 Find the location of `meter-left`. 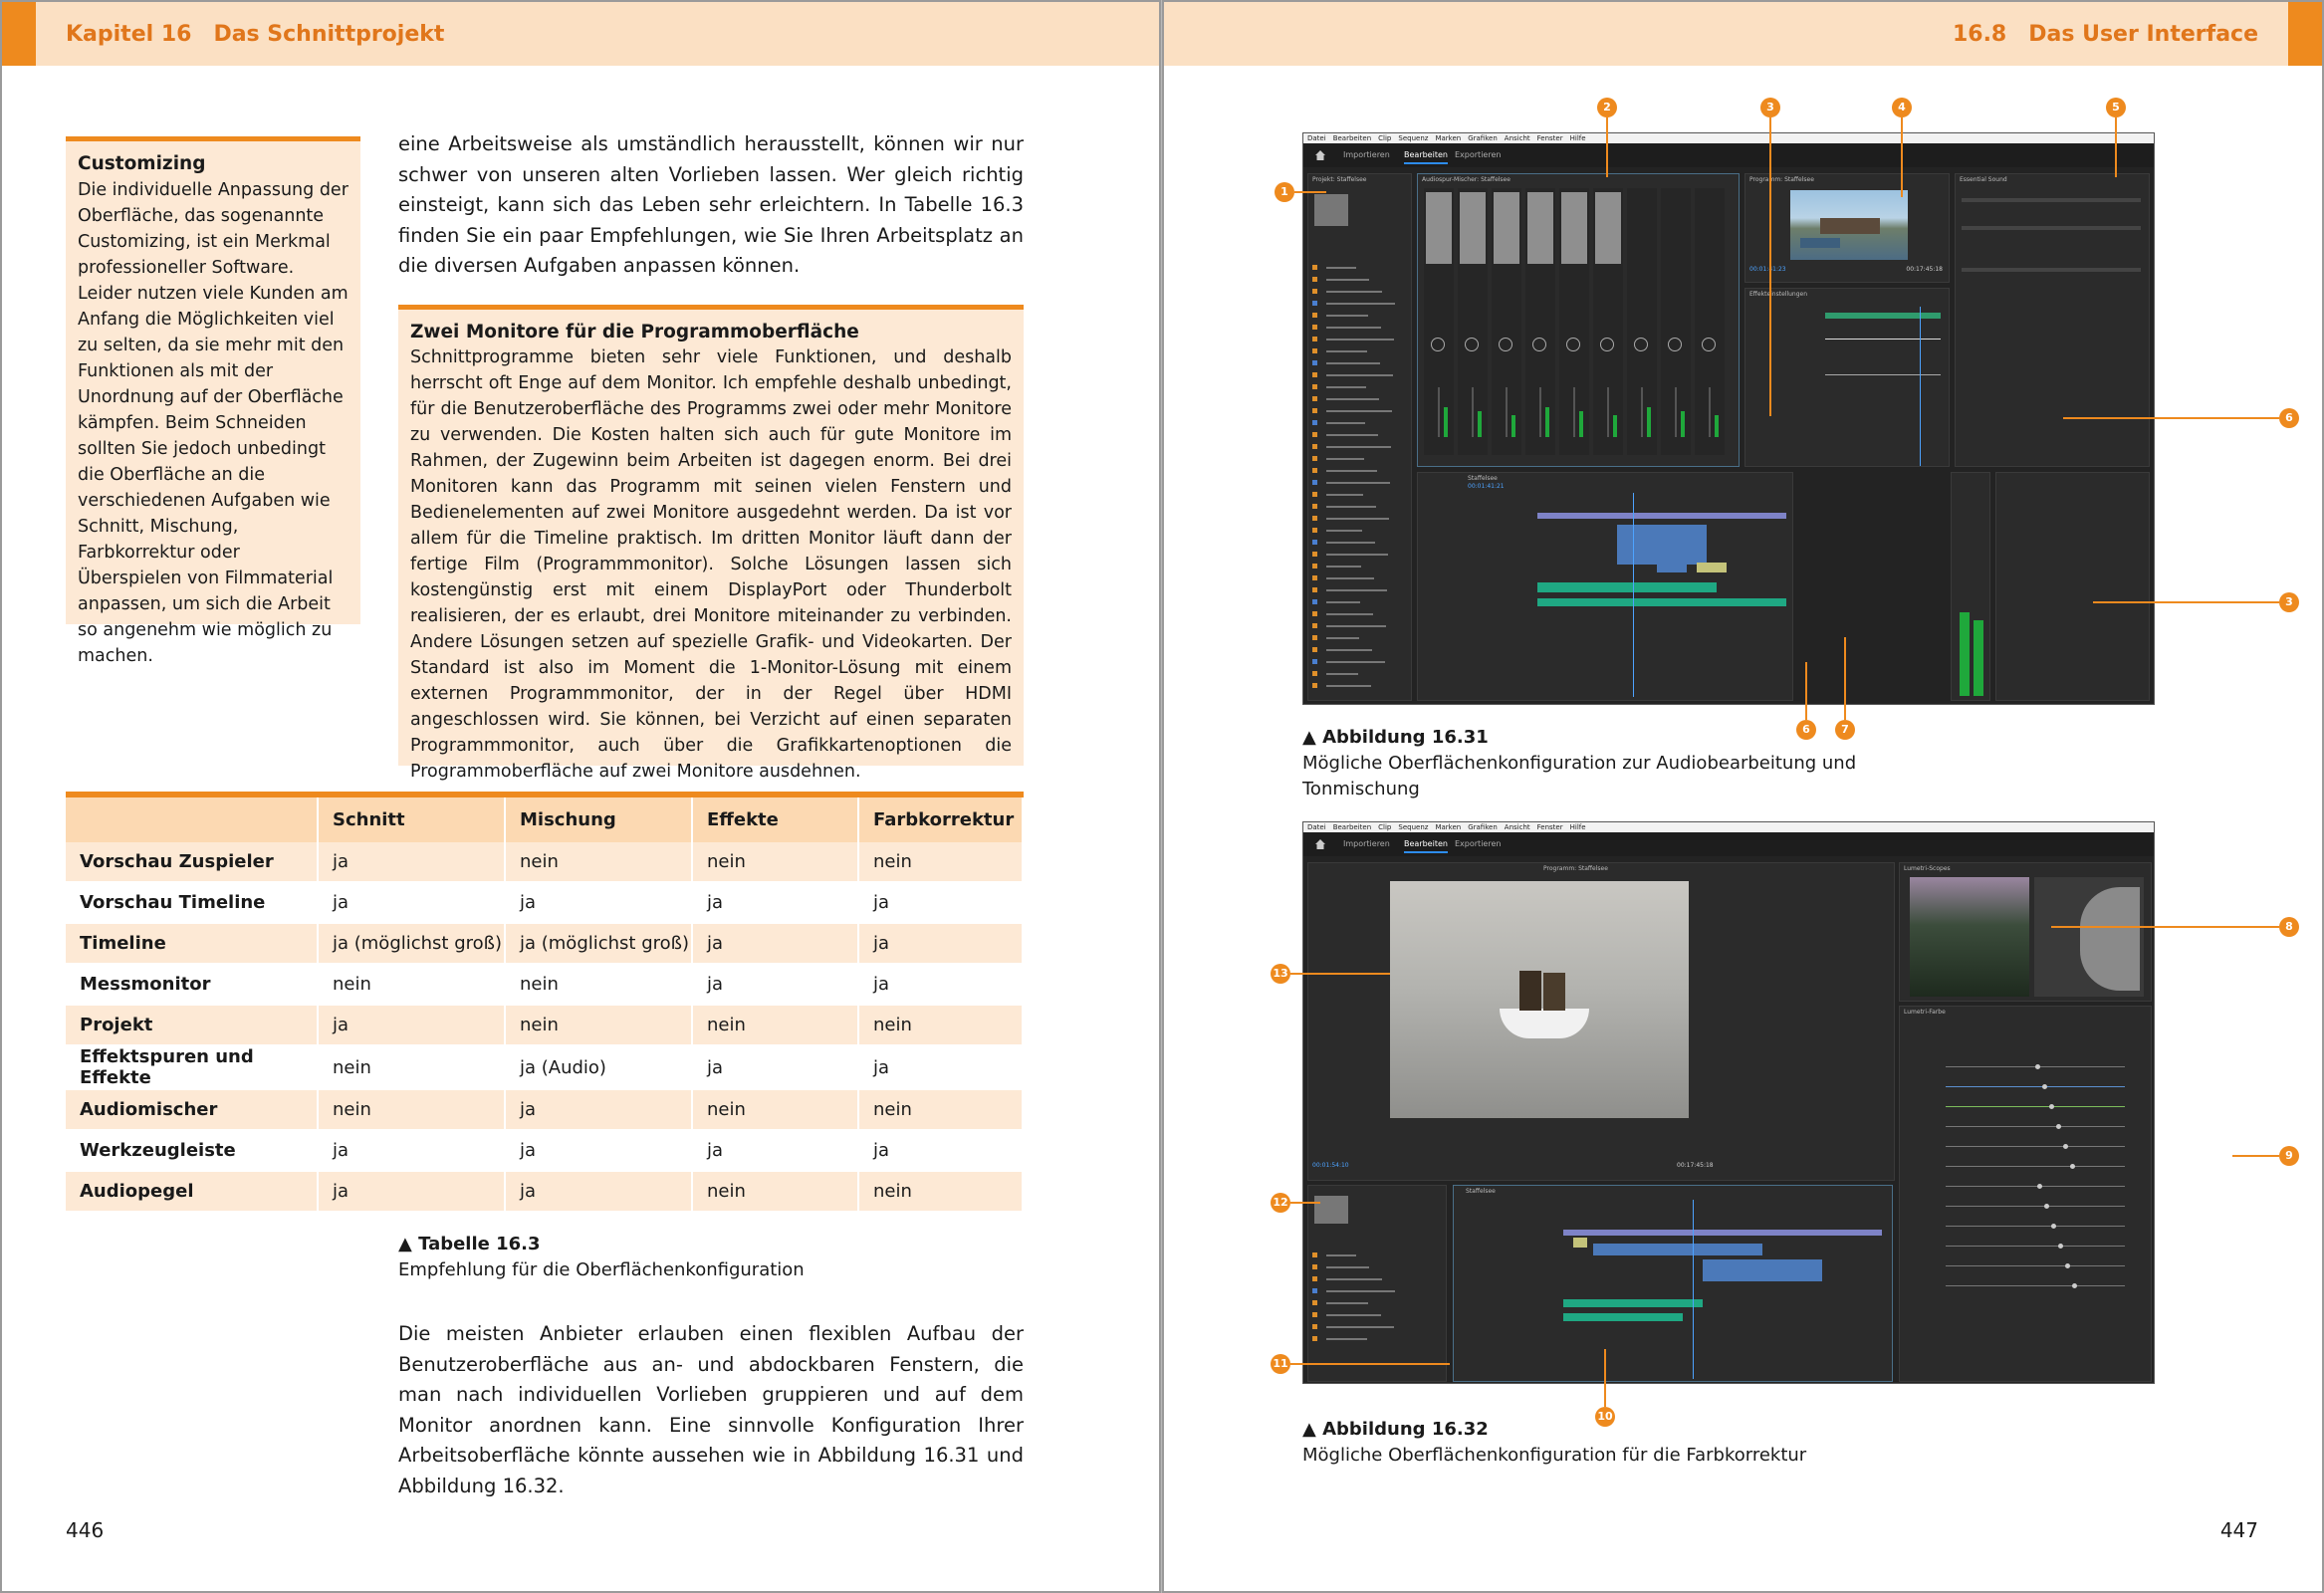

meter-left is located at coordinates (1965, 654).